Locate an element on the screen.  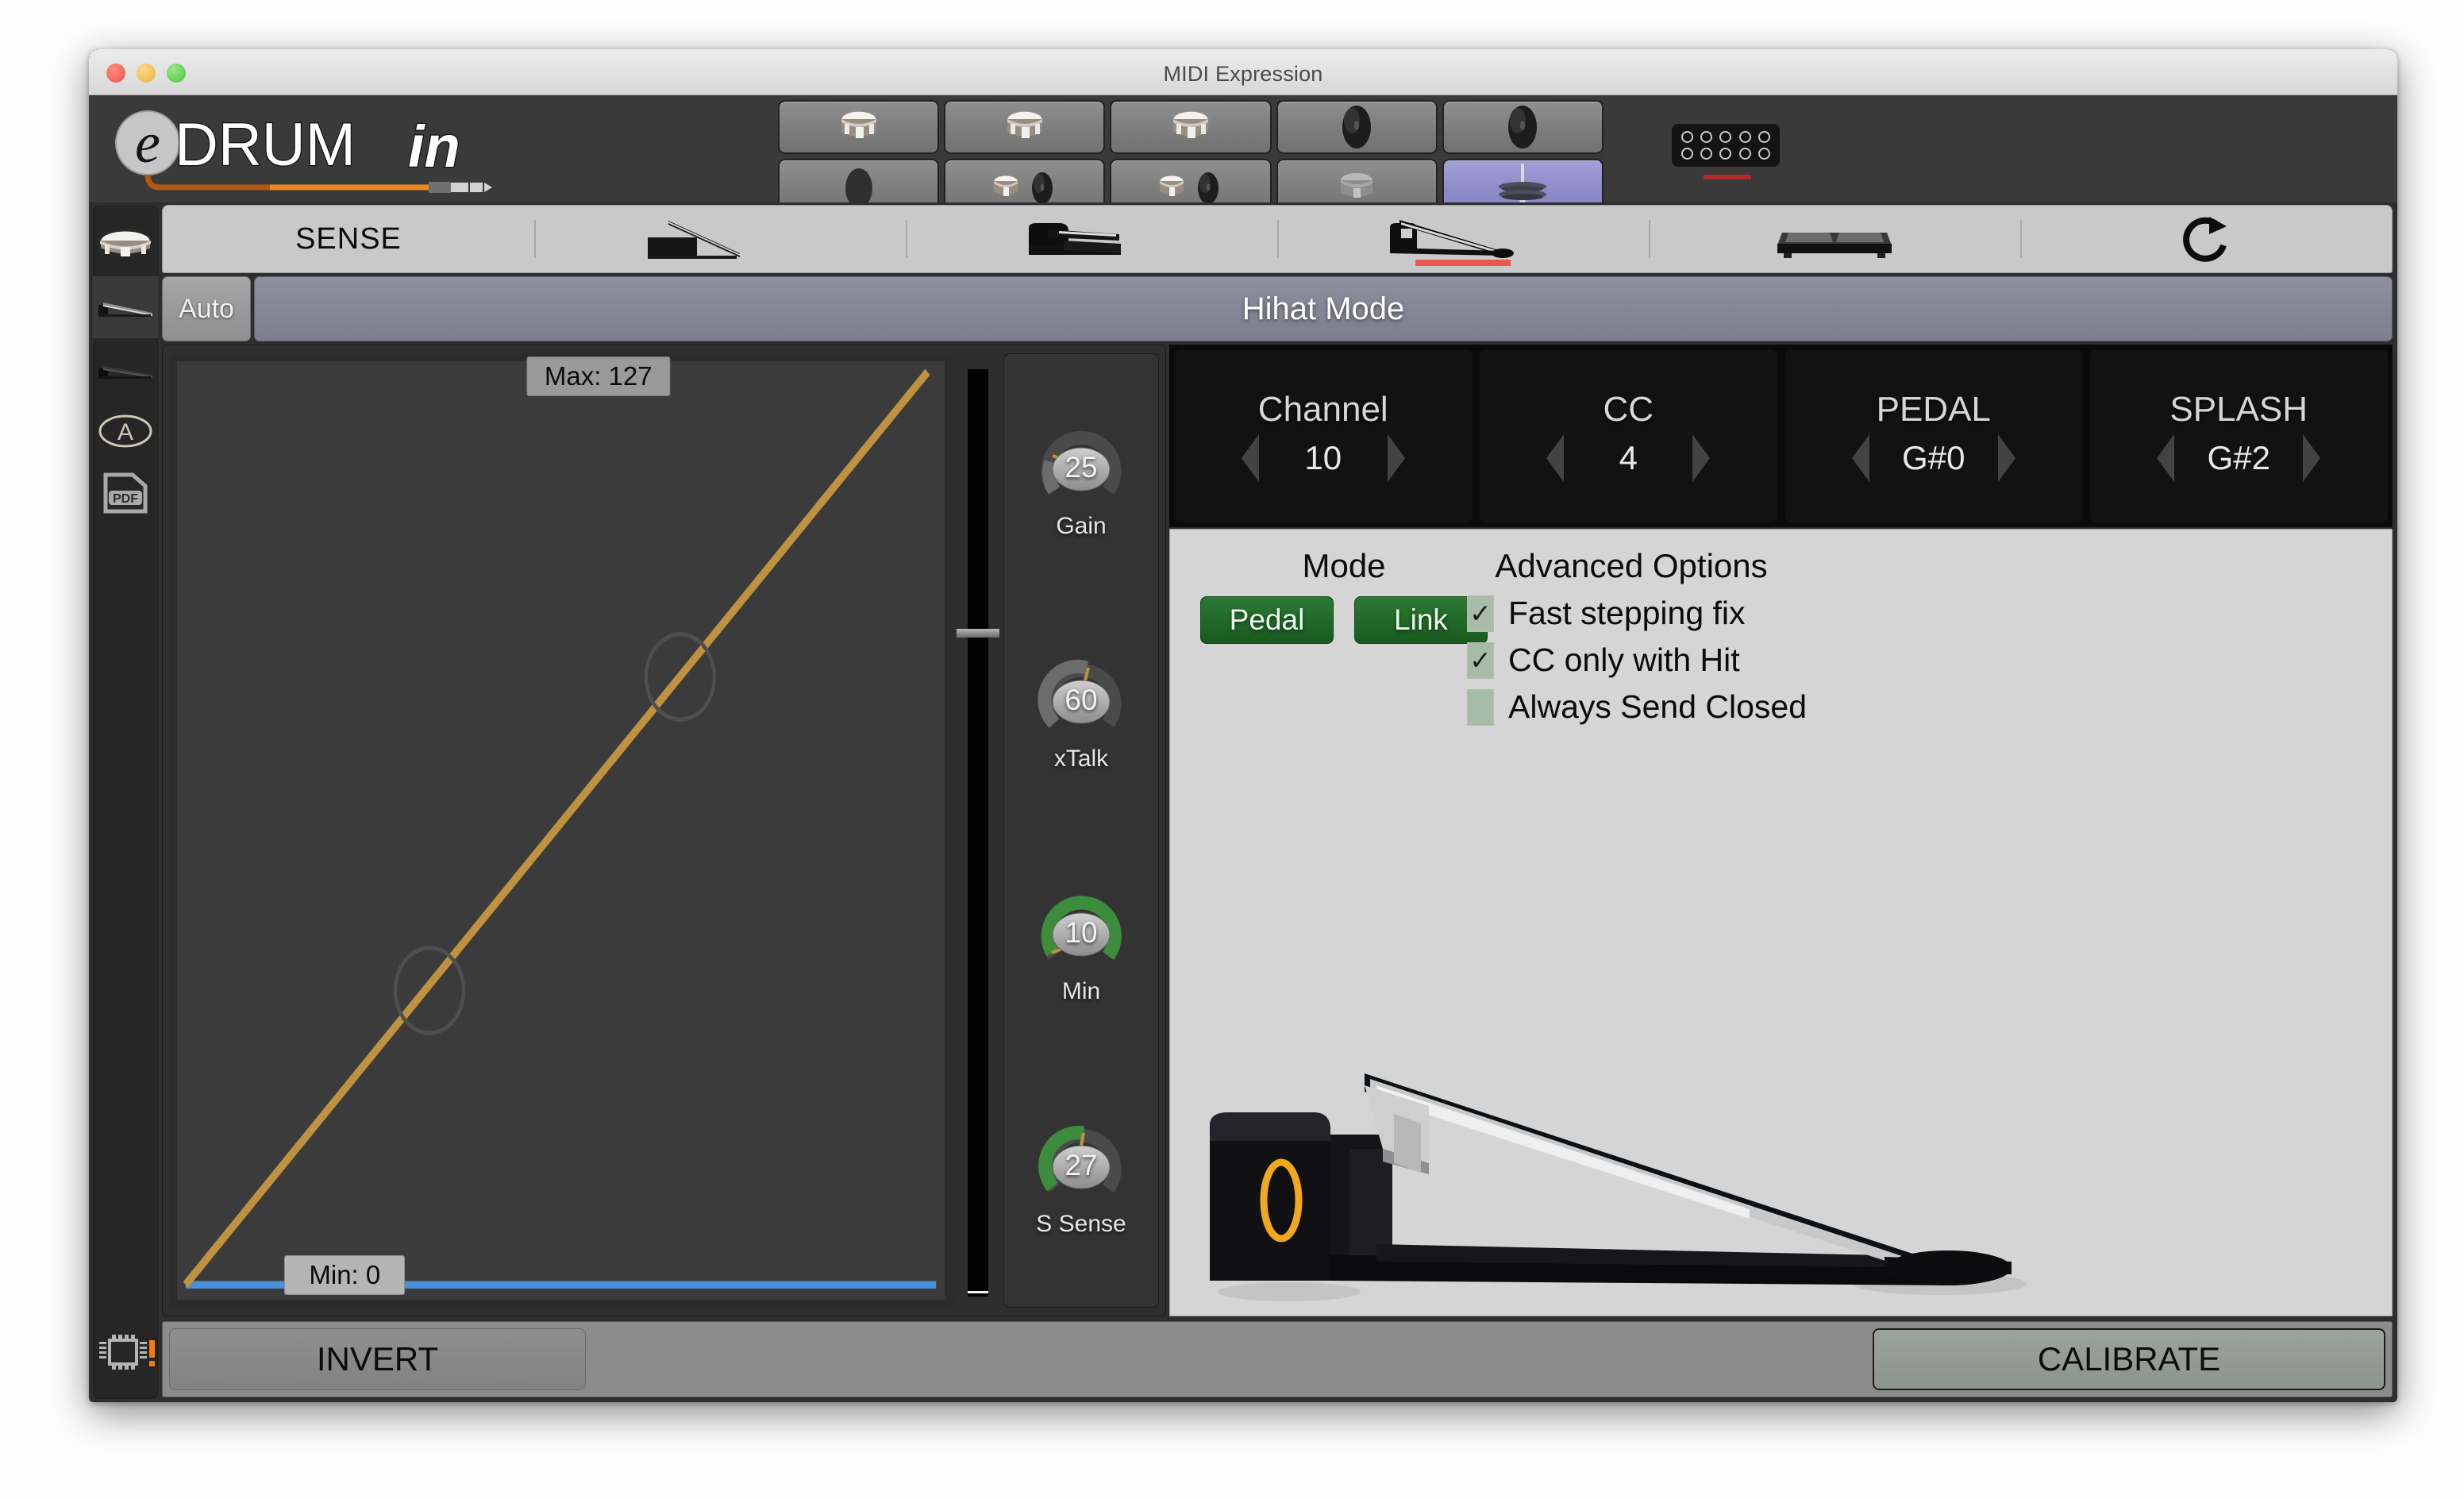
curve-min-label: Min: 0 is located at coordinates (345, 1275).